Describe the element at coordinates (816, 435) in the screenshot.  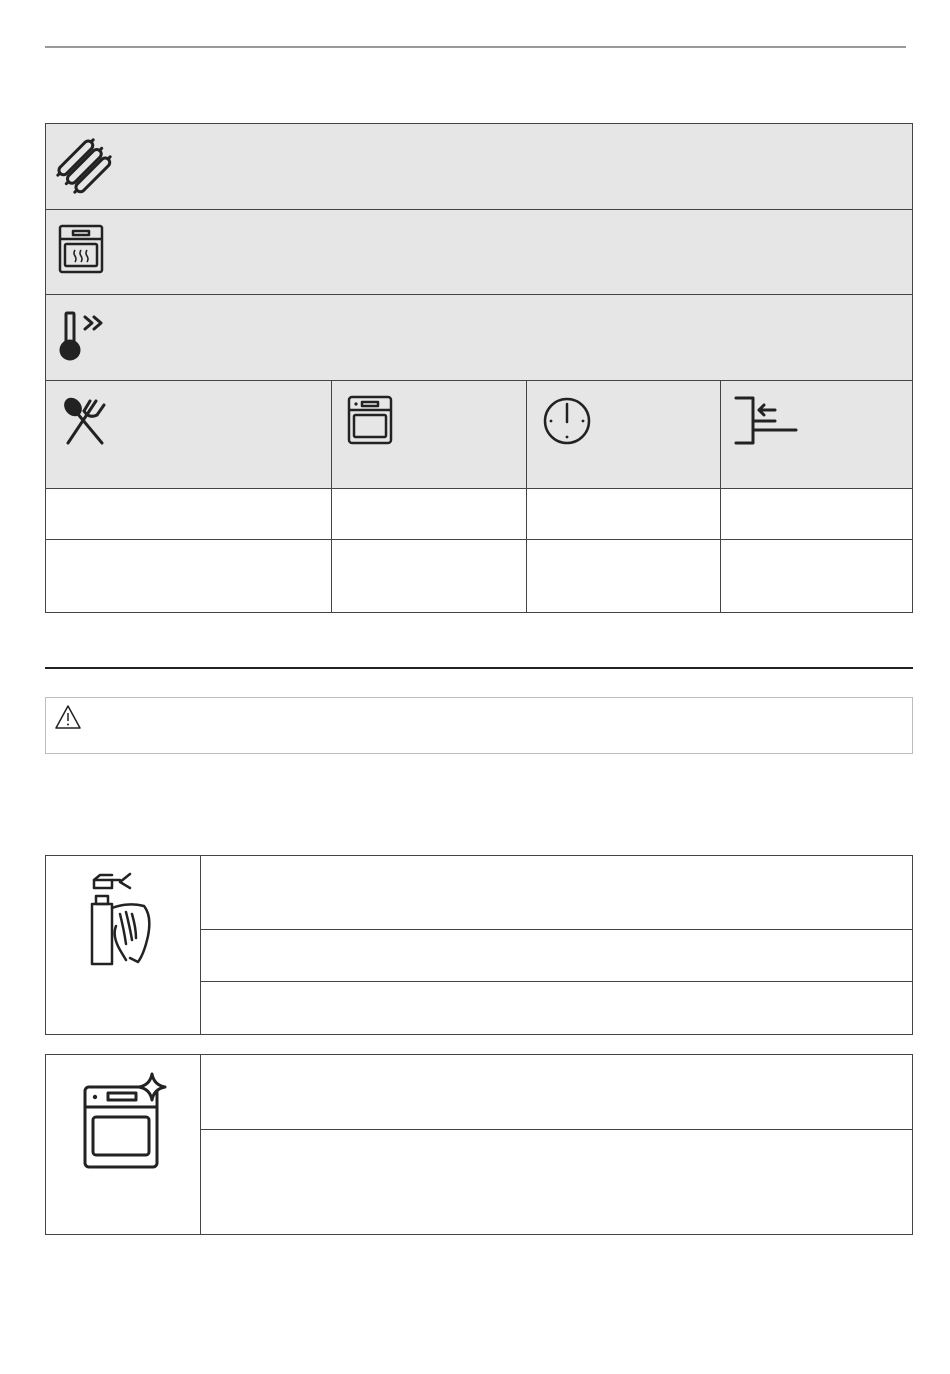
I see `header-cell-shelf-level` at that location.